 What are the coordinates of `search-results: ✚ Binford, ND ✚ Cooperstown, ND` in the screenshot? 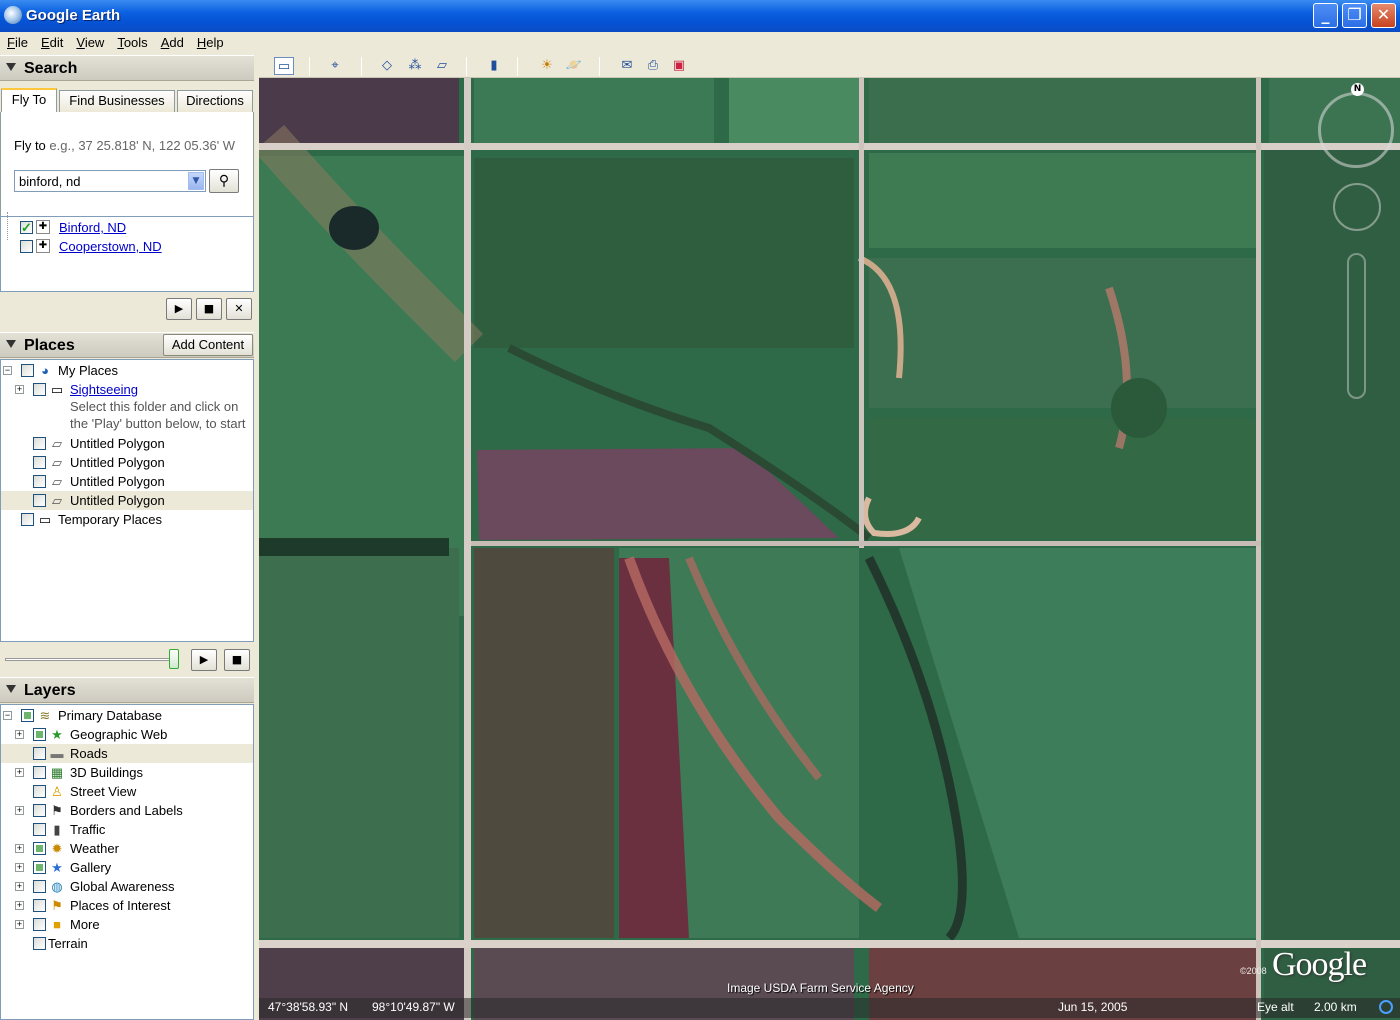 It's located at (127, 252).